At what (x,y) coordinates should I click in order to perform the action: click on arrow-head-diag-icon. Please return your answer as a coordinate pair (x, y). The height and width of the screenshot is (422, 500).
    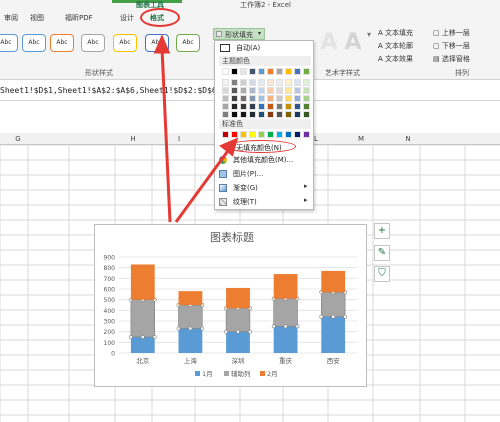
    Looking at the image, I should click on (229, 147).